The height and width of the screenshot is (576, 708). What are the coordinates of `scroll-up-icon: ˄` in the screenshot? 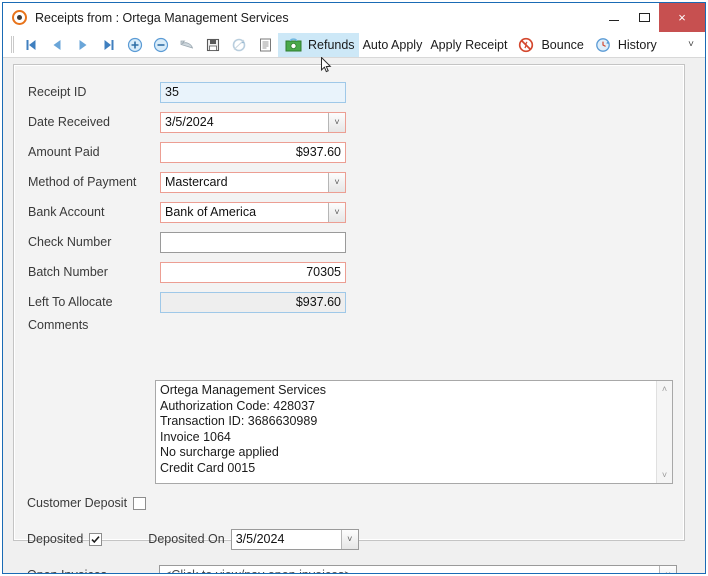 It's located at (664, 389).